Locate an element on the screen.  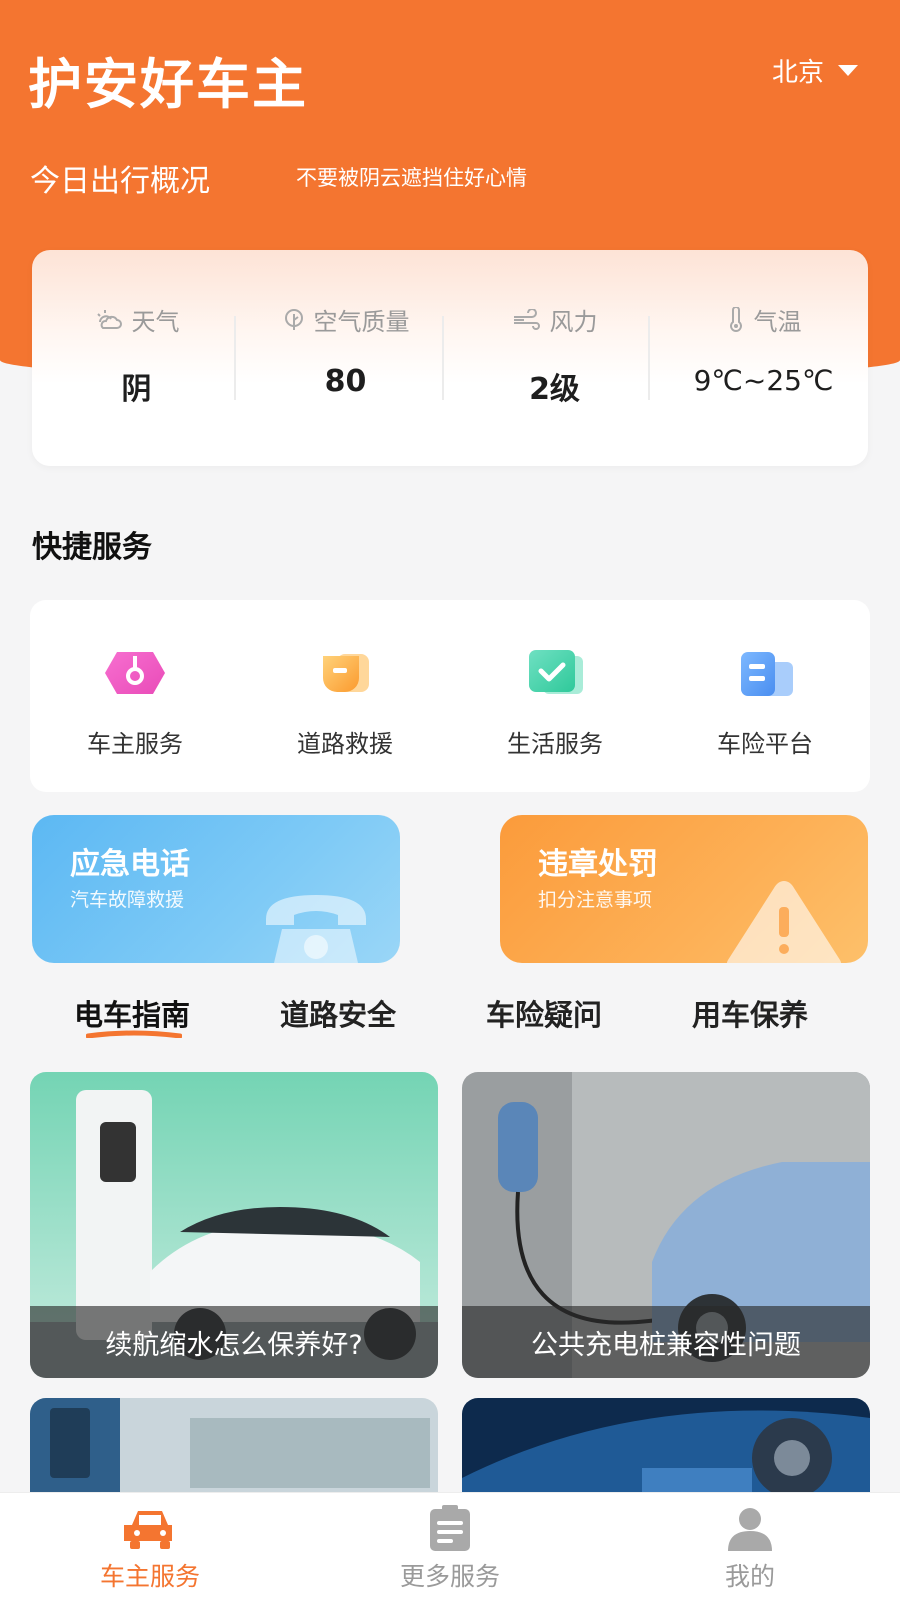
nav-label: 更多服务 is located at coordinates (449, 1576).